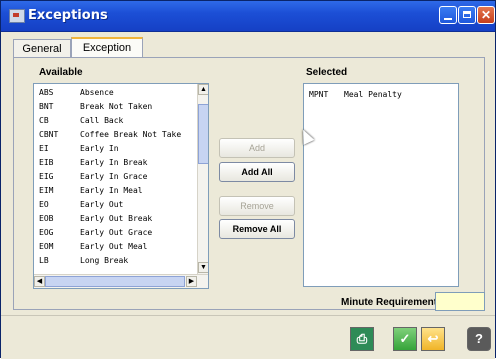 The height and width of the screenshot is (359, 496). I want to click on app-icon, so click(17, 16).